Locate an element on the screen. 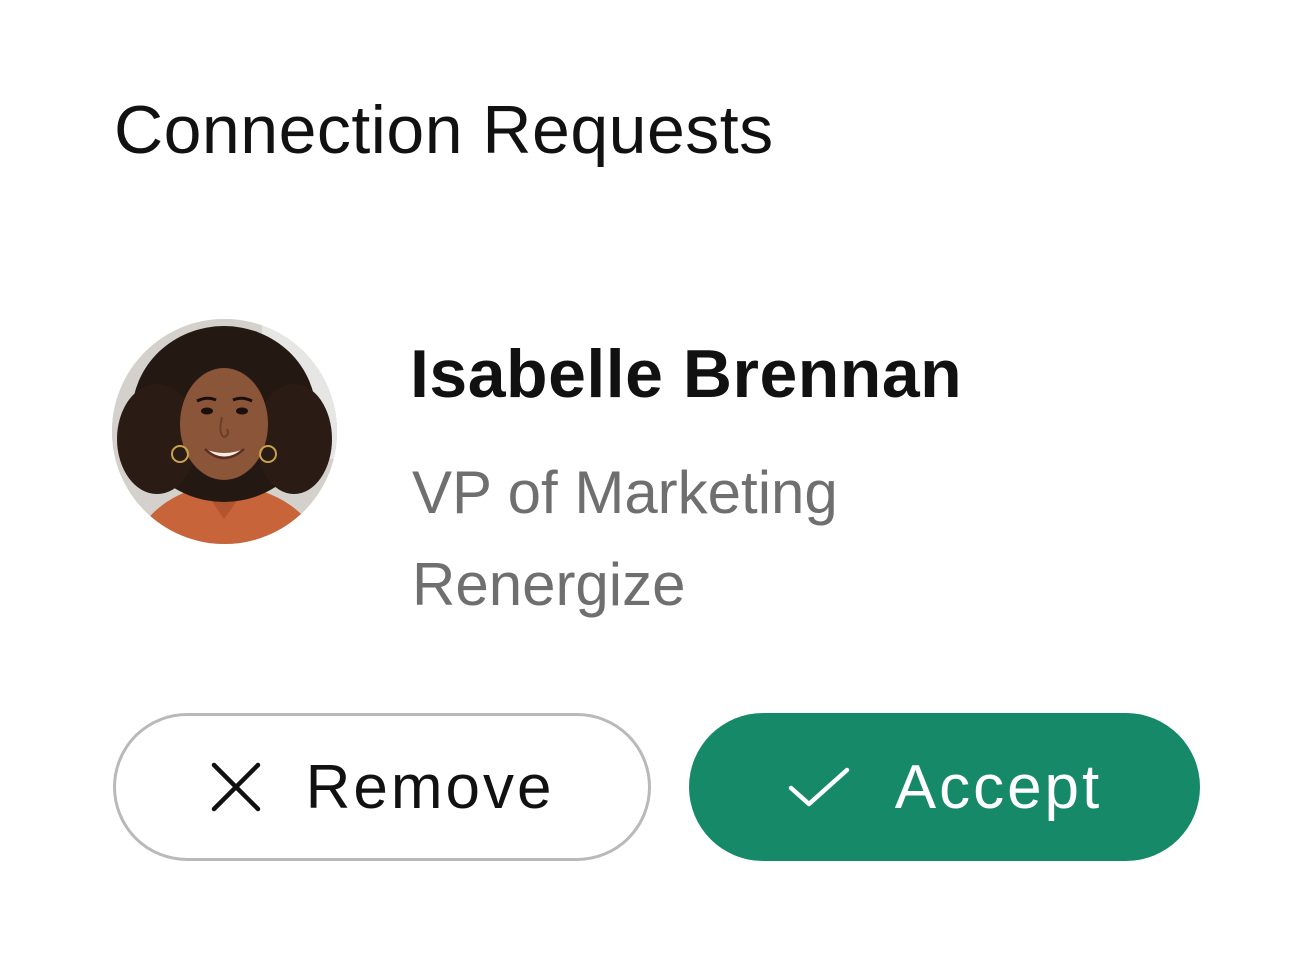 The height and width of the screenshot is (974, 1312). page-title: Connection Requests is located at coordinates (444, 130).